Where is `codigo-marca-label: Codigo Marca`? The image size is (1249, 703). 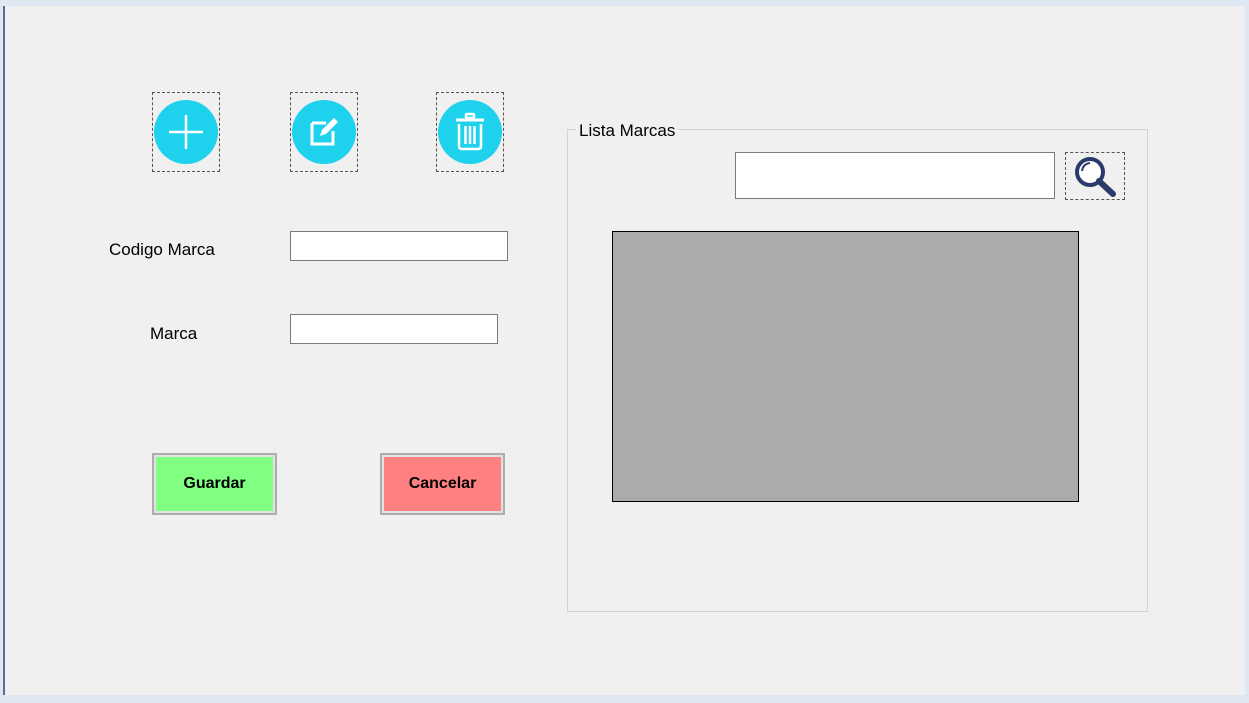 codigo-marca-label: Codigo Marca is located at coordinates (162, 249).